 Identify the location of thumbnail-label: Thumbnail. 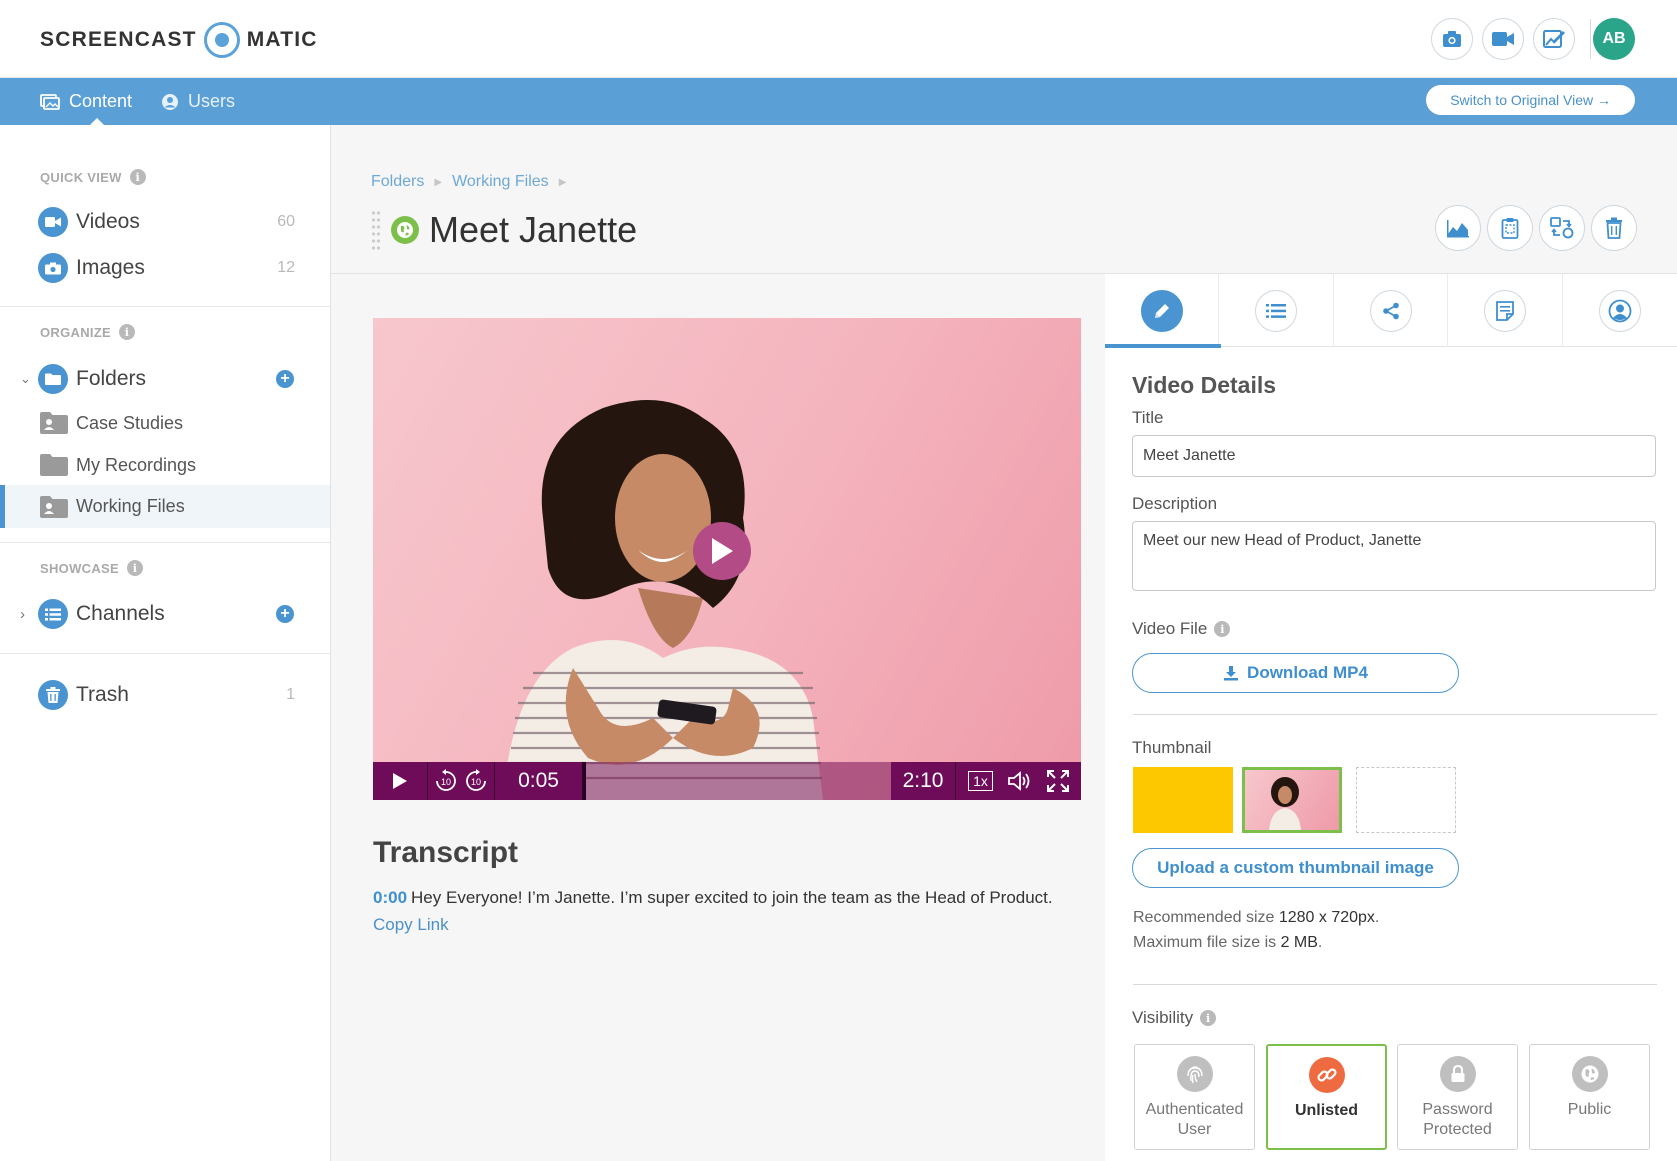
(1172, 747).